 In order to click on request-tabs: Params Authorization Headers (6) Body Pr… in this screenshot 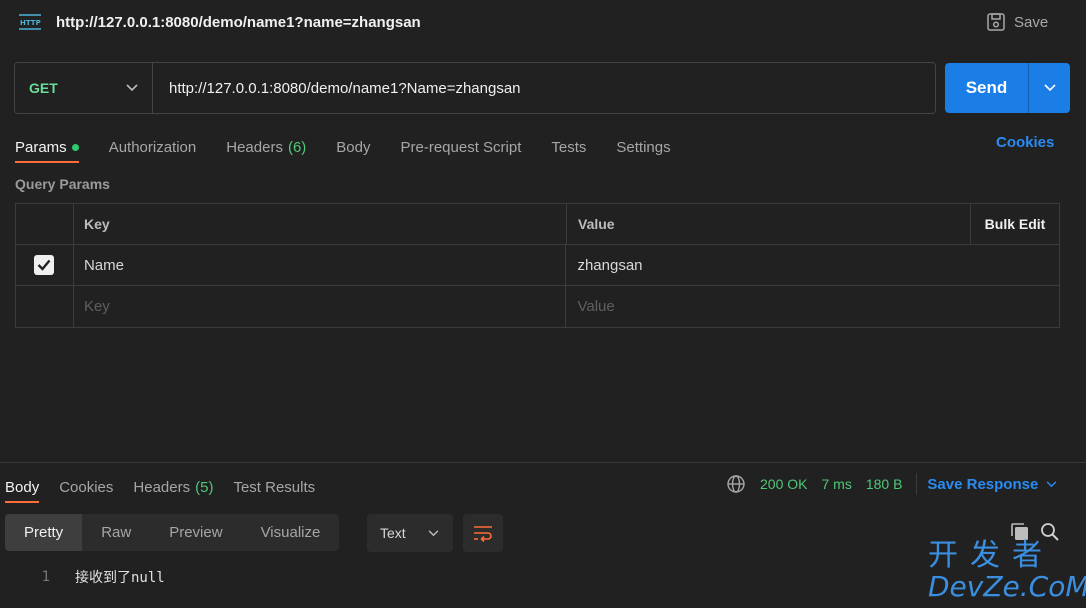, I will do `click(358, 148)`.